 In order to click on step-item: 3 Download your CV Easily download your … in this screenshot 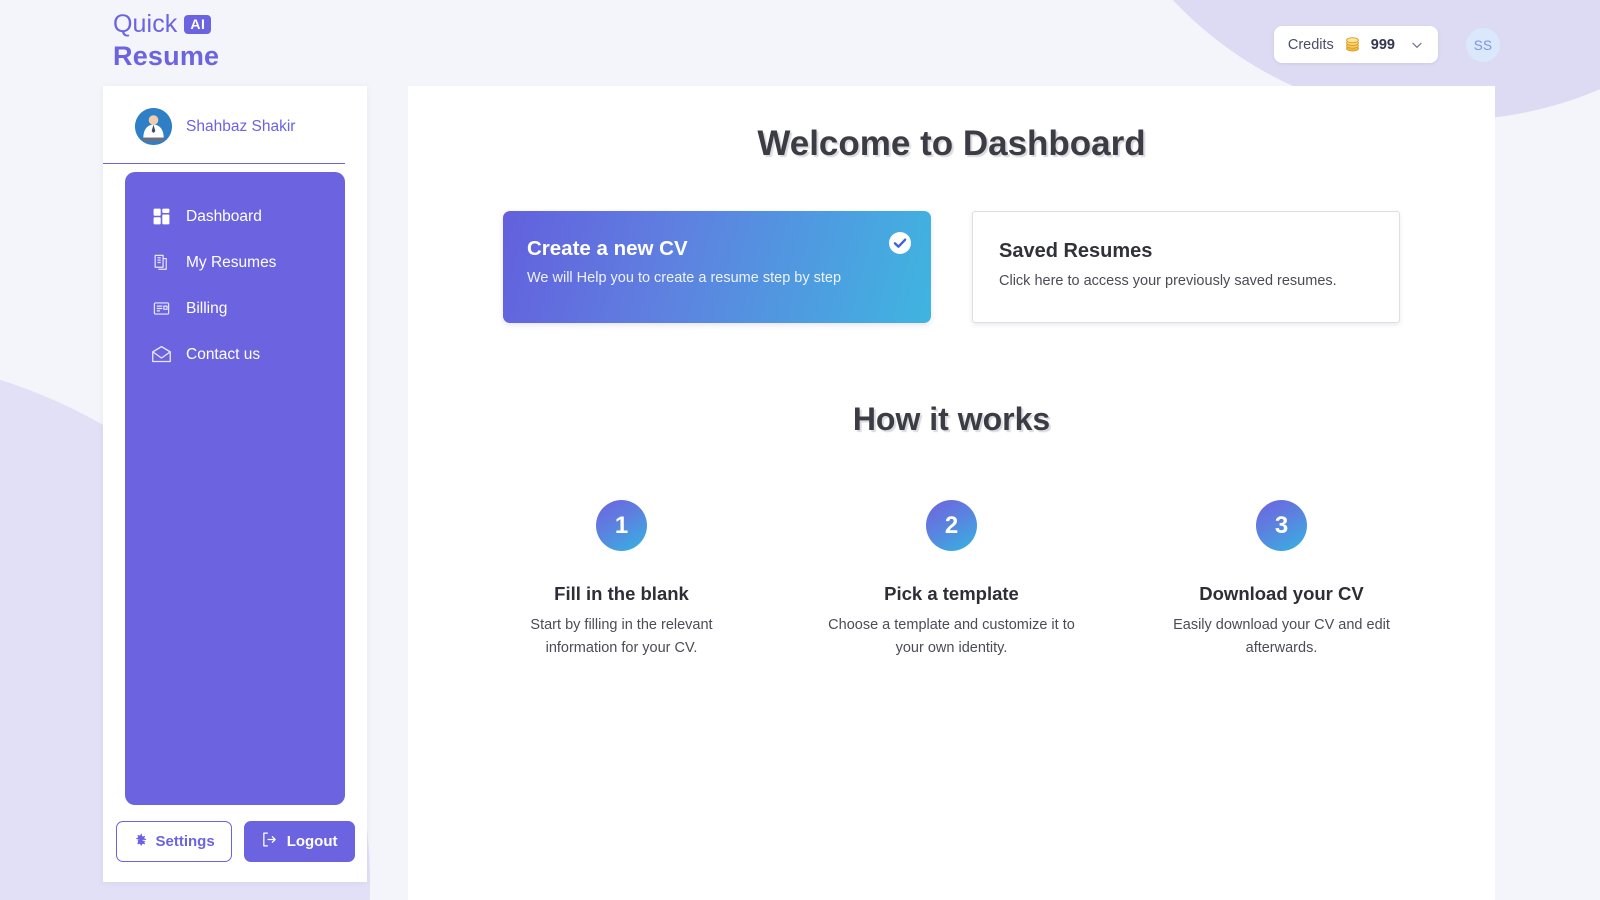, I will do `click(1282, 580)`.